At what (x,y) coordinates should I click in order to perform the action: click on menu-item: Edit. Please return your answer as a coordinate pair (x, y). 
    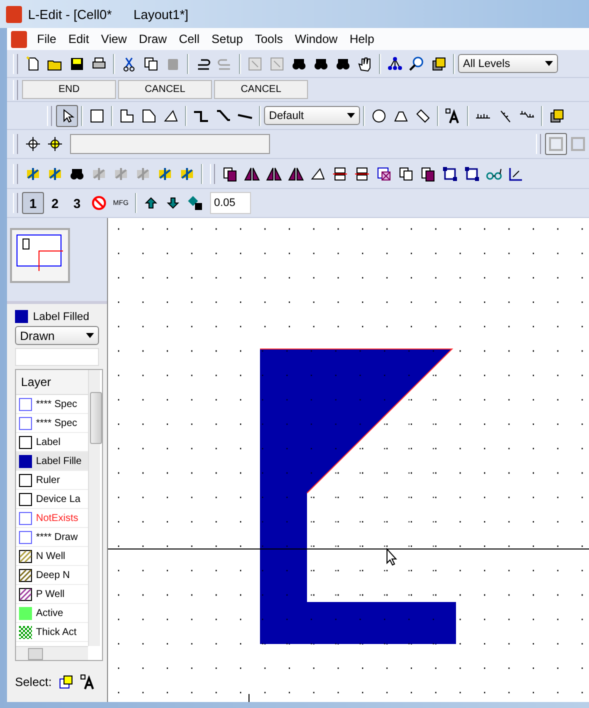
    Looking at the image, I should click on (79, 39).